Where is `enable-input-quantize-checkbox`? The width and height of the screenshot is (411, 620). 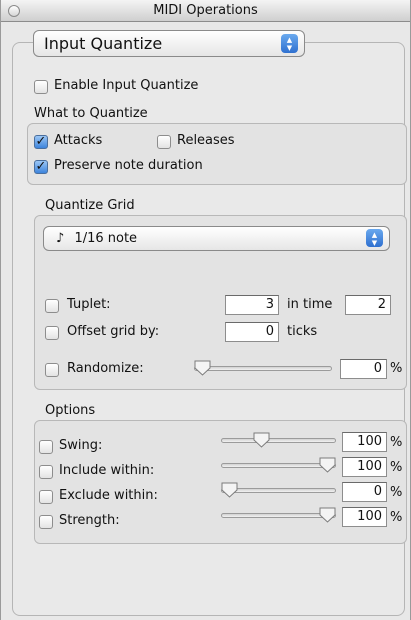
enable-input-quantize-checkbox is located at coordinates (41, 87).